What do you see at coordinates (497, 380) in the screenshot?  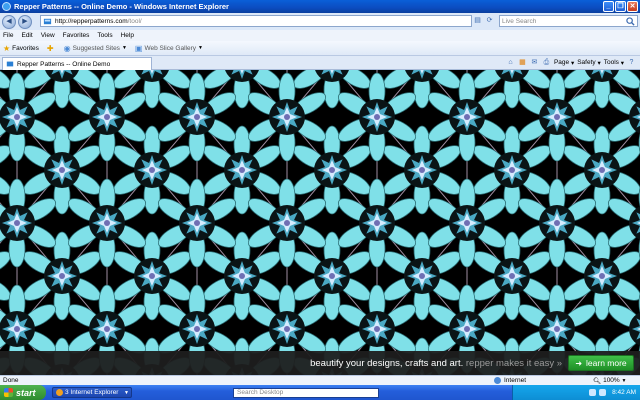 I see `globe-icon` at bounding box center [497, 380].